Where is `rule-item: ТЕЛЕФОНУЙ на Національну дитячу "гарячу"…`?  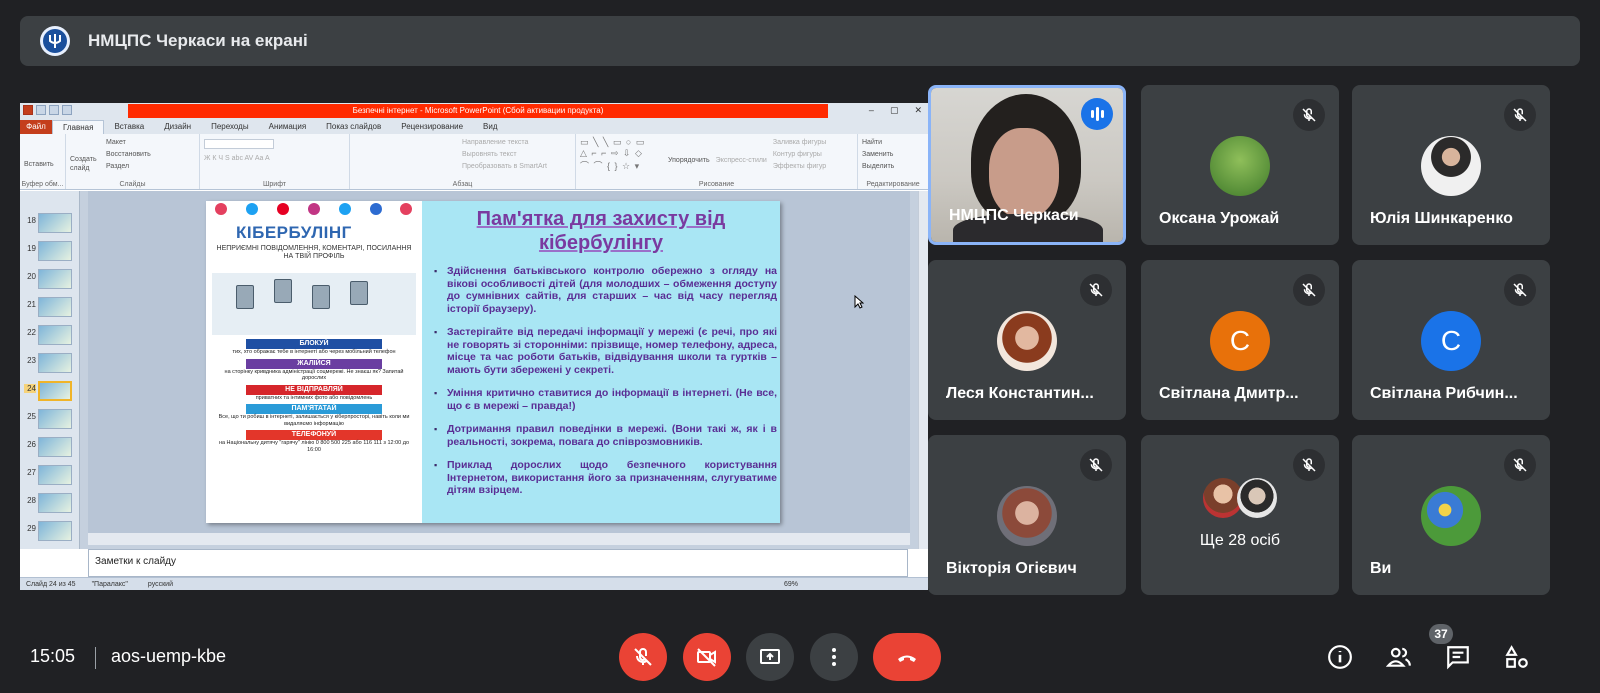 rule-item: ТЕЛЕФОНУЙ на Національну дитячу "гарячу"… is located at coordinates (314, 441).